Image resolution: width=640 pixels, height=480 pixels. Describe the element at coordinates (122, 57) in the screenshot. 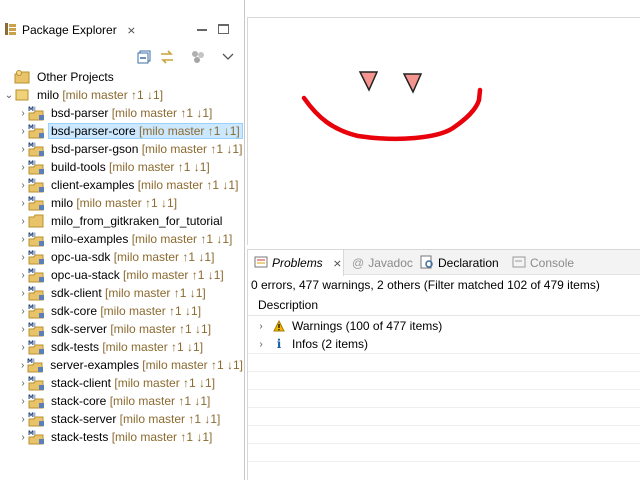

I see `package-explorer-toolbar` at that location.